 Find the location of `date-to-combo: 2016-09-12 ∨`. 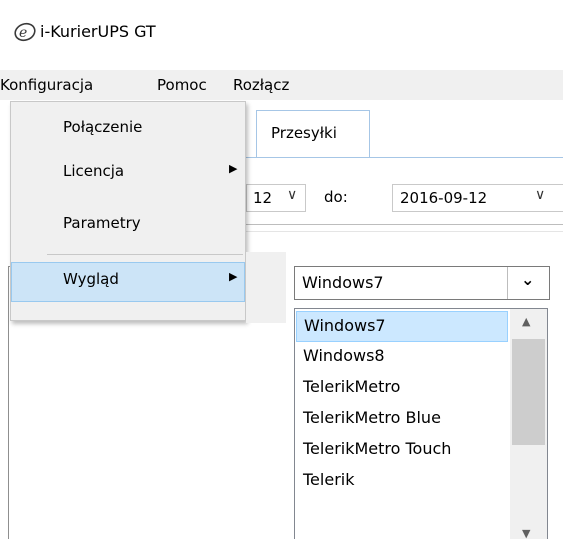

date-to-combo: 2016-09-12 ∨ is located at coordinates (477, 198).